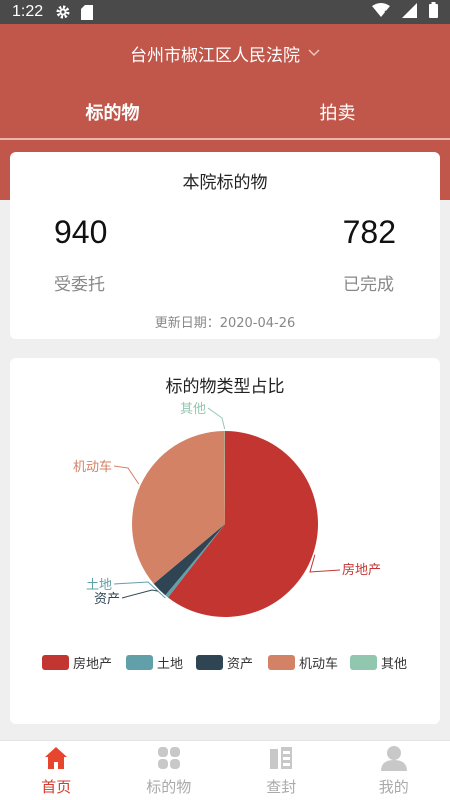  Describe the element at coordinates (361, 570) in the screenshot. I see `pie-label-0: 房地产` at that location.